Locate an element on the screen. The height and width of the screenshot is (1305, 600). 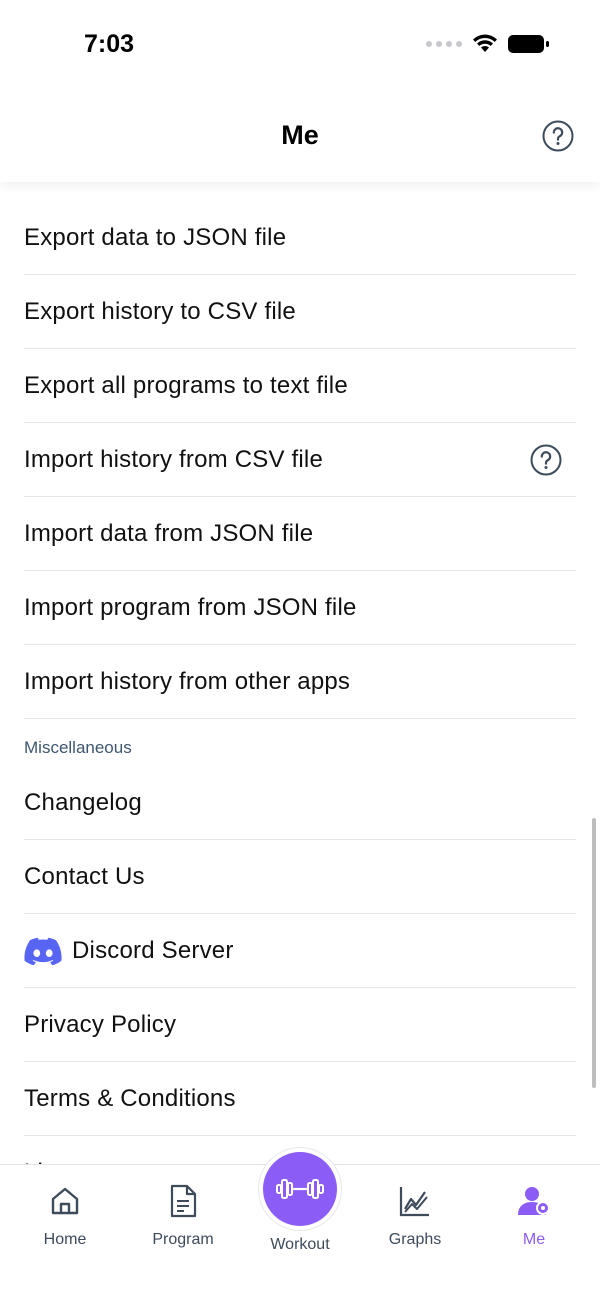
wifi-icon is located at coordinates (485, 43).